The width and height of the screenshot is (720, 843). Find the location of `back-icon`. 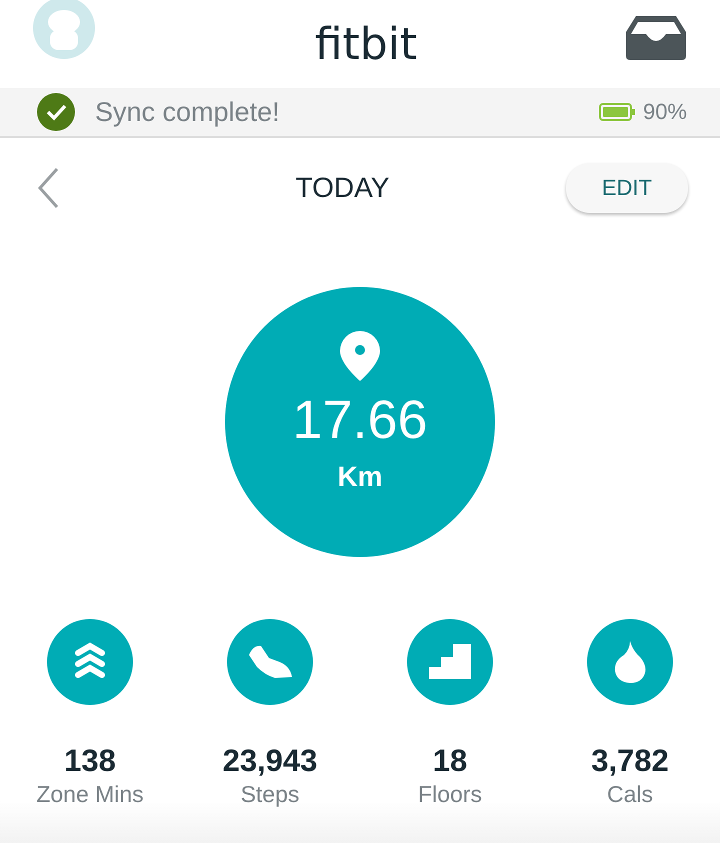

back-icon is located at coordinates (48, 188).